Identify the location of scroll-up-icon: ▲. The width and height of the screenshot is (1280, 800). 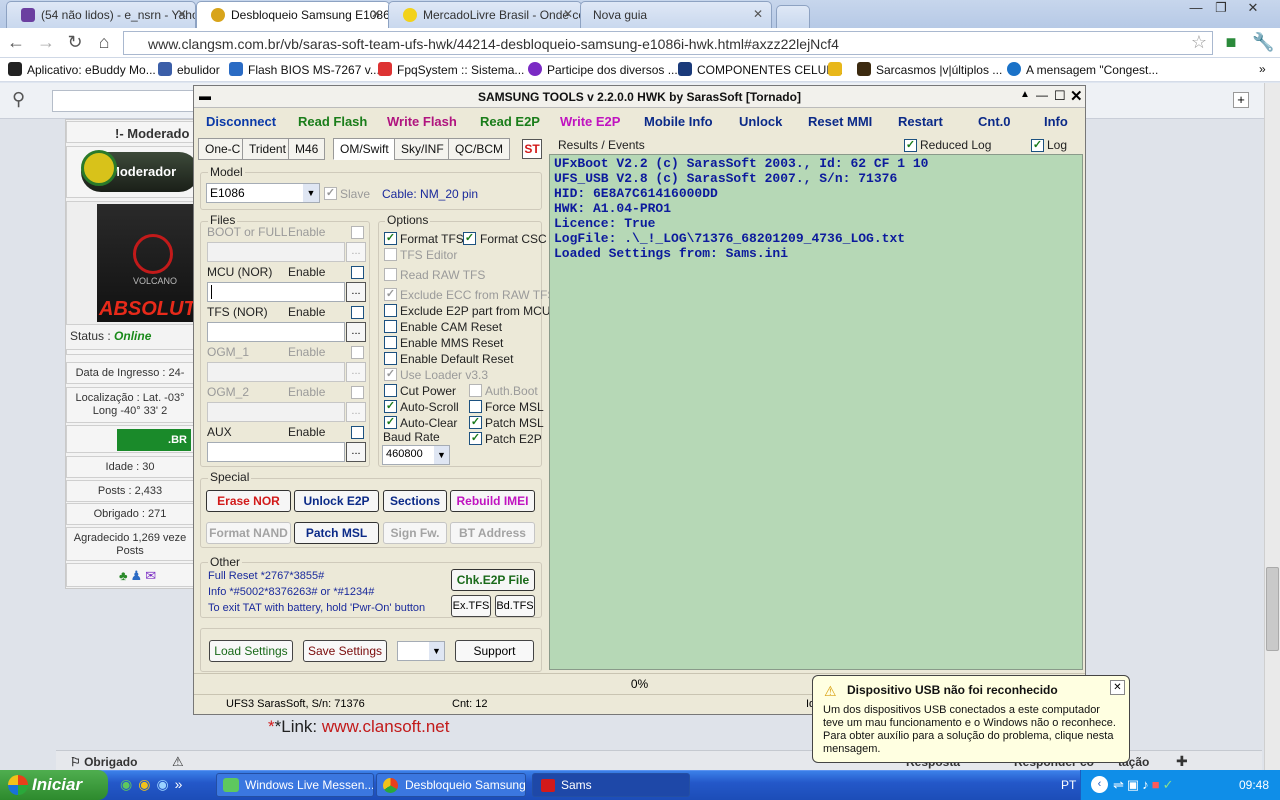
(1025, 94).